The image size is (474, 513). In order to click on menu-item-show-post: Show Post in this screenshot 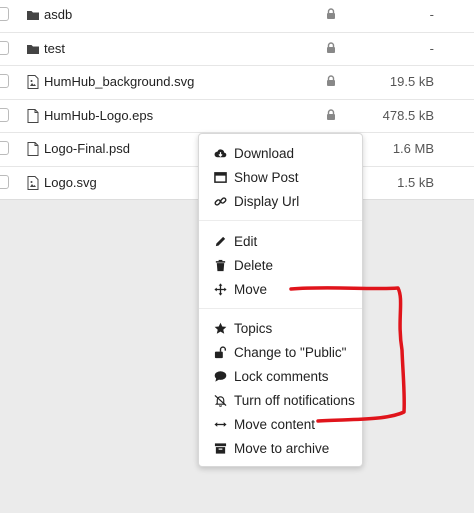, I will do `click(280, 178)`.